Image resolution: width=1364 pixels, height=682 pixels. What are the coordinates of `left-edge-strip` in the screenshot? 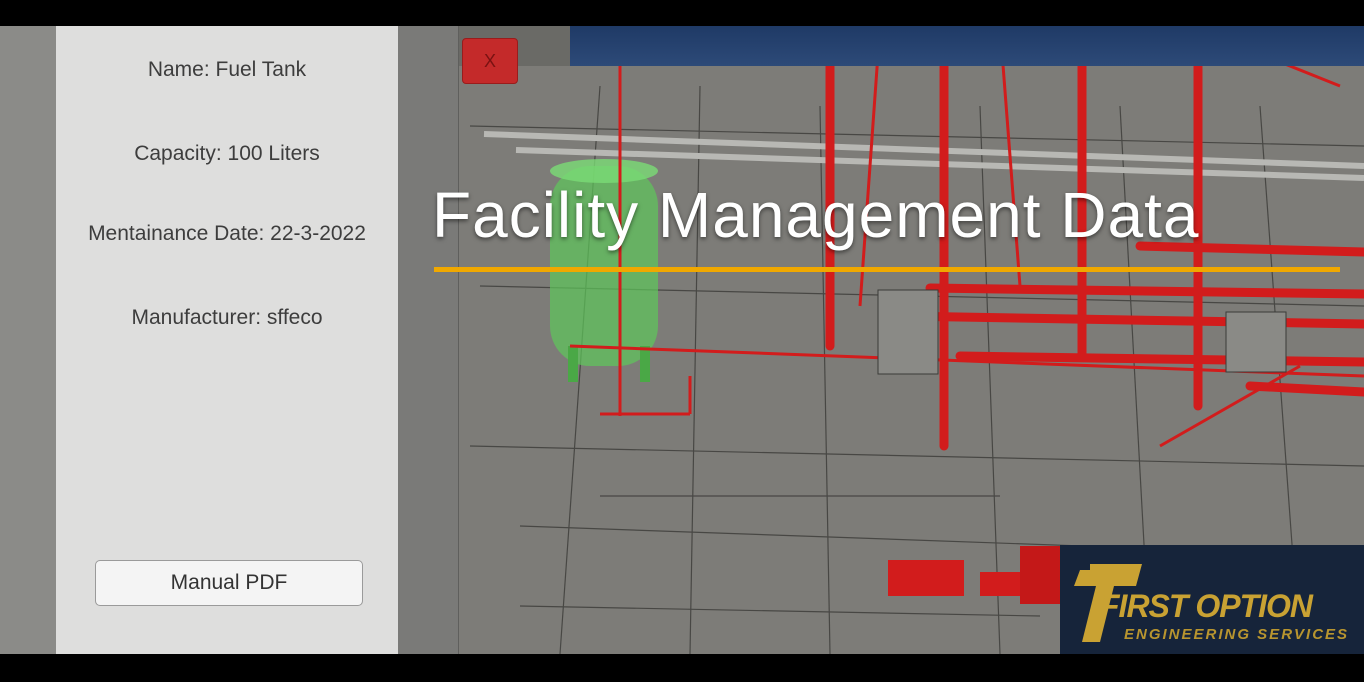 It's located at (28, 340).